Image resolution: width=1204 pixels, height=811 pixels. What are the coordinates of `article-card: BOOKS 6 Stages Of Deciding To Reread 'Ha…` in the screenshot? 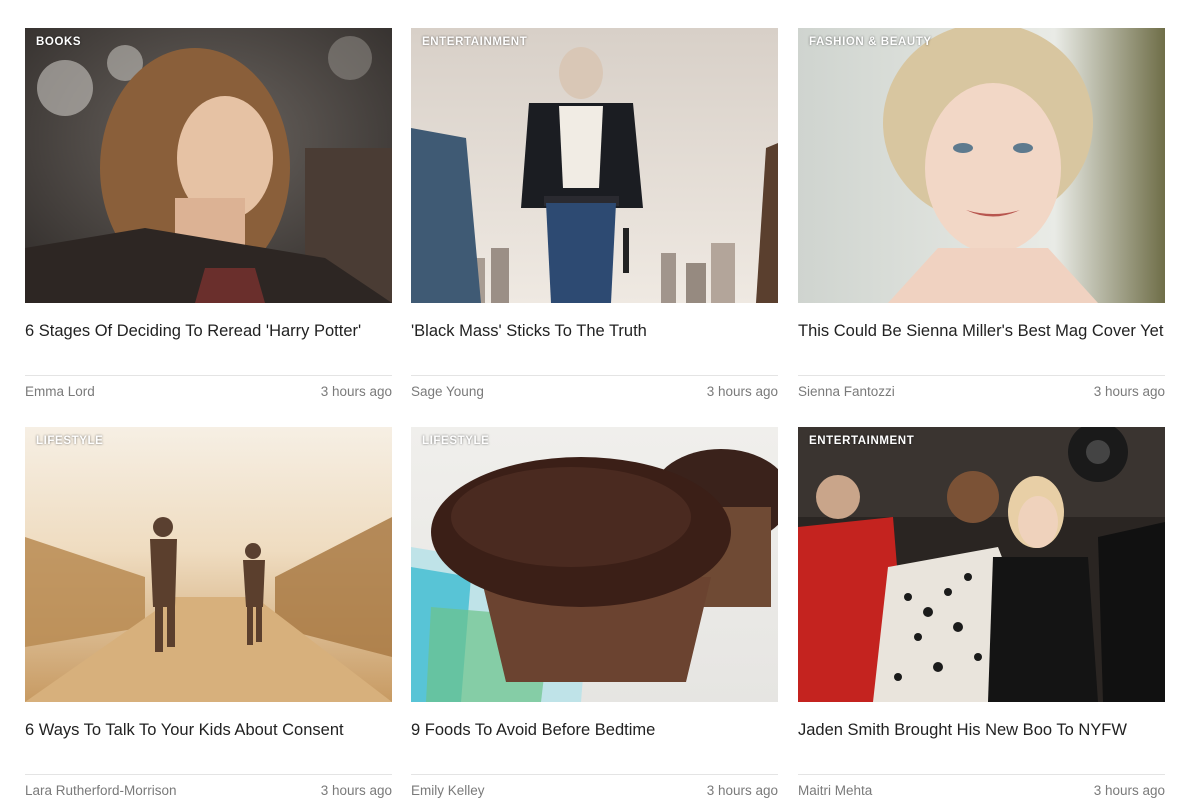 It's located at (208, 213).